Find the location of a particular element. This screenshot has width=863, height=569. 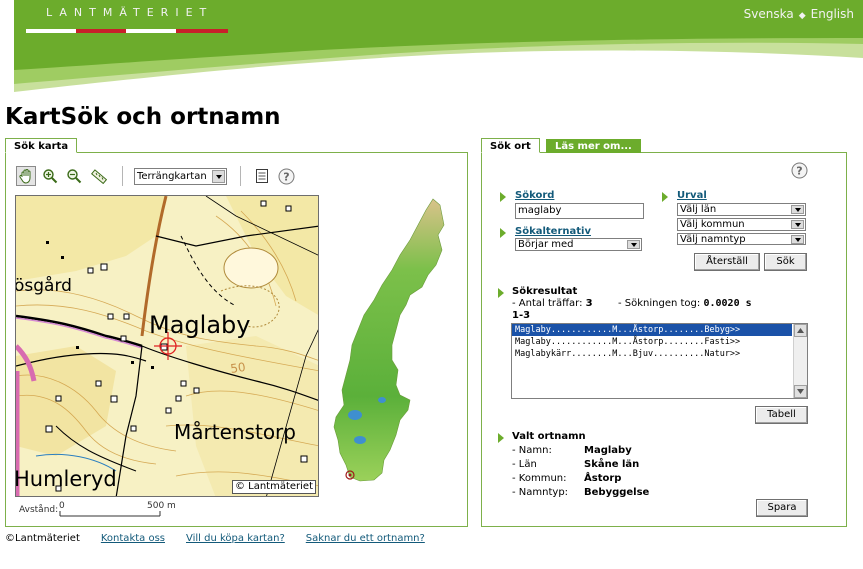

scale-start: 0 is located at coordinates (62, 506).